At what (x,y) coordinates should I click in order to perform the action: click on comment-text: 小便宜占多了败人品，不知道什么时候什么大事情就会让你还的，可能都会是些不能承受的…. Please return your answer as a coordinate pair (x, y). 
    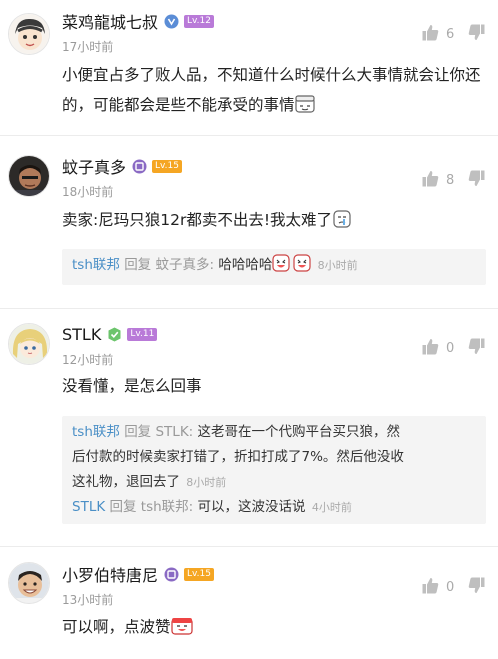
    Looking at the image, I should click on (276, 91).